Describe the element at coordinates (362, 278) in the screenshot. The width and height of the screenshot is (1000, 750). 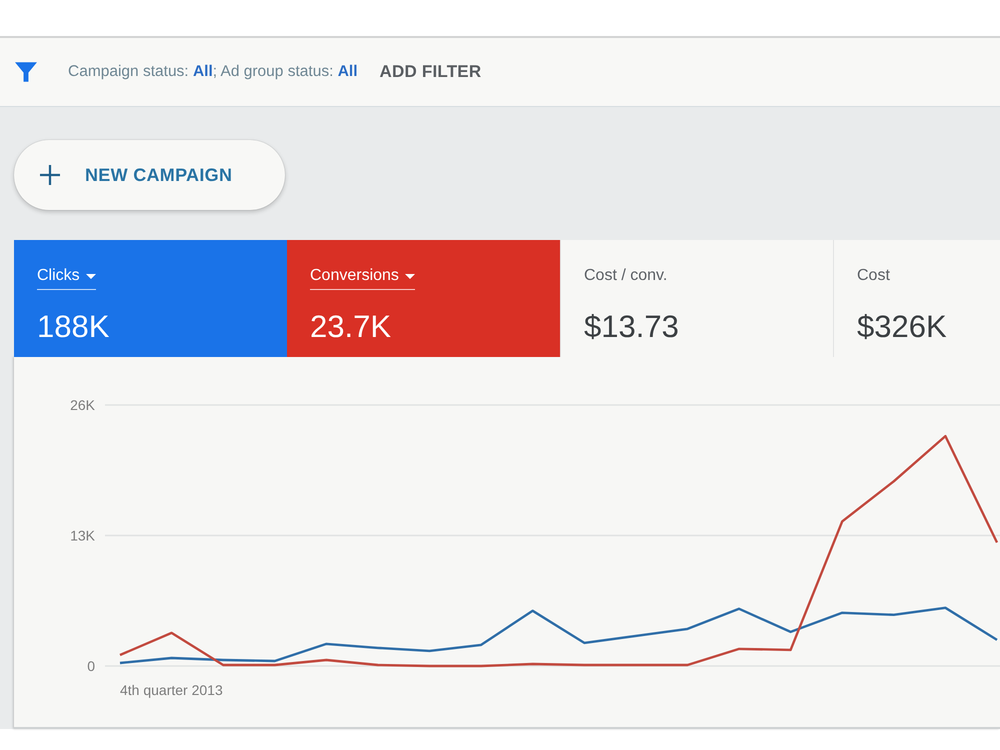
I see `metric-dropdown: Conversions` at that location.